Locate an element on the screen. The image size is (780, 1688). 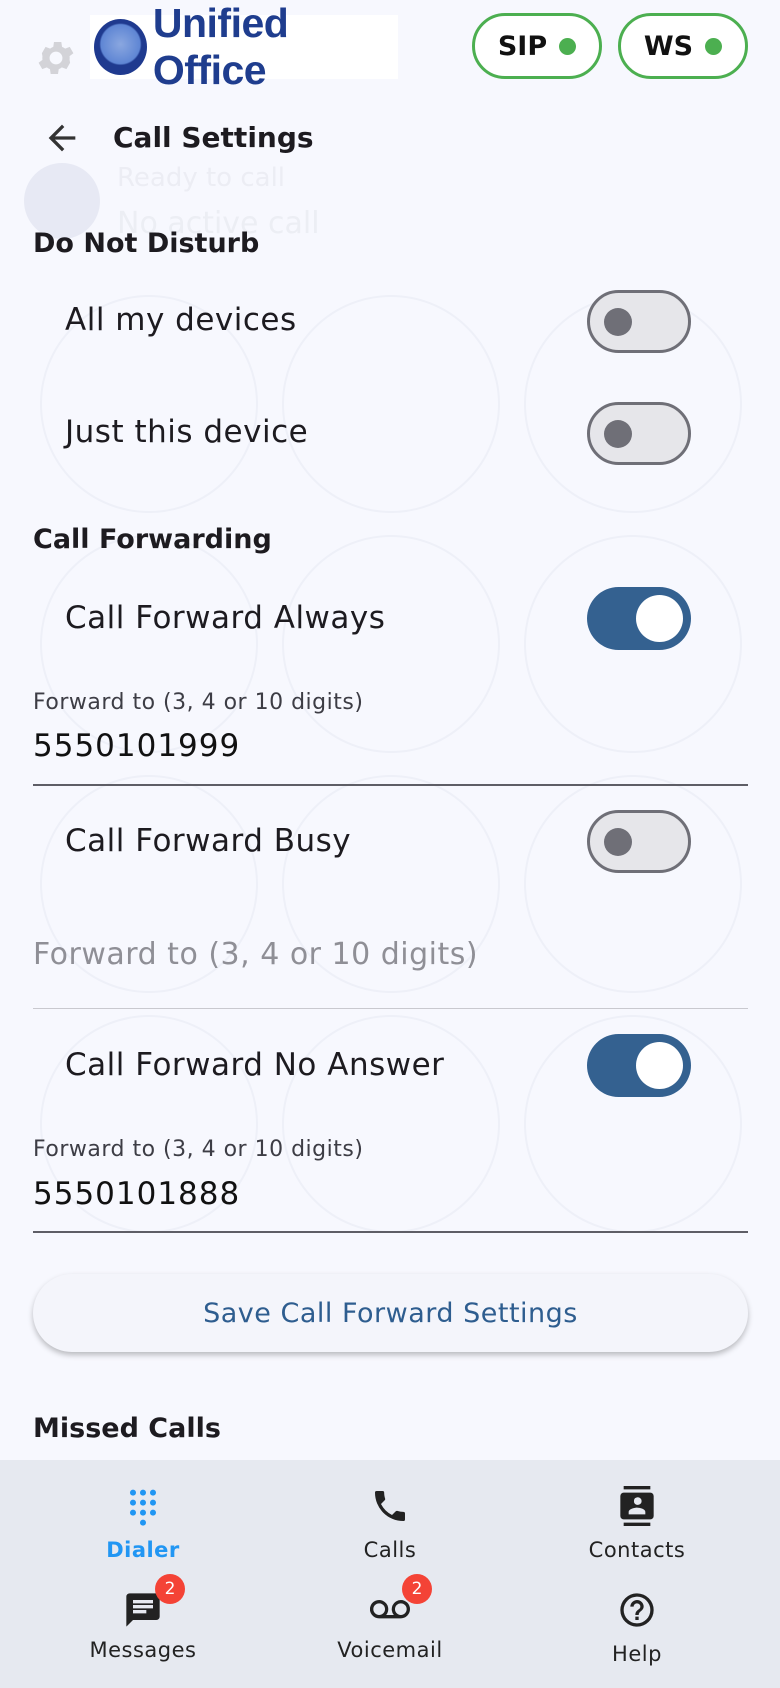
messages-badge: 2 is located at coordinates (170, 1589).